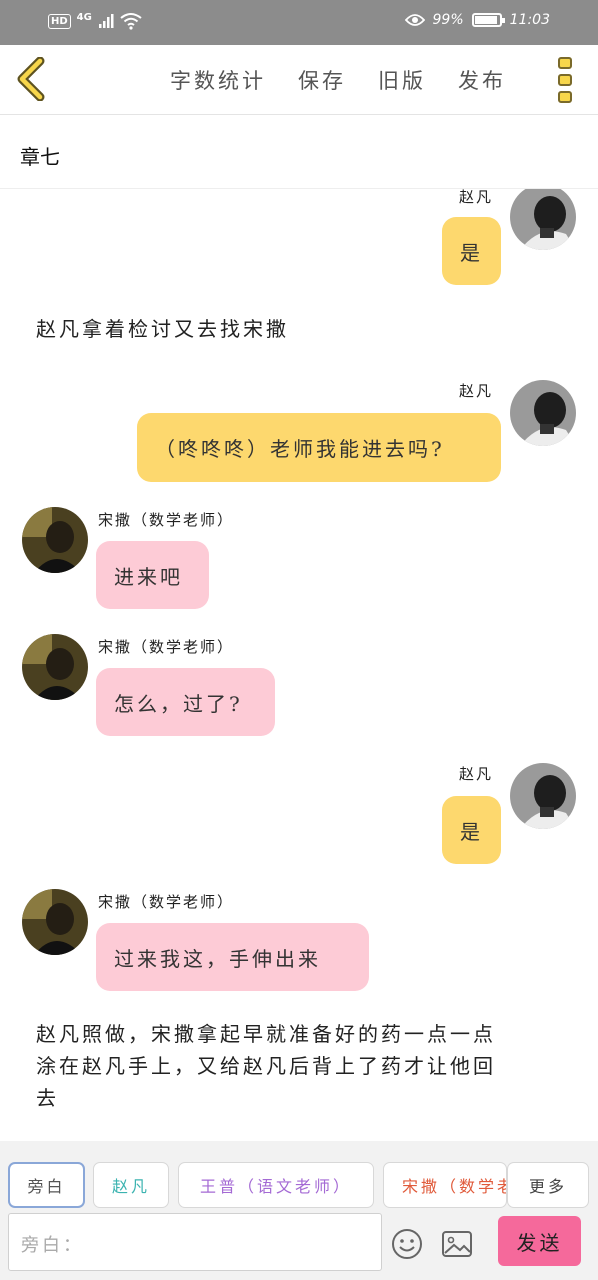  What do you see at coordinates (185, 702) in the screenshot?
I see `message-bubble: 怎么，过了?` at bounding box center [185, 702].